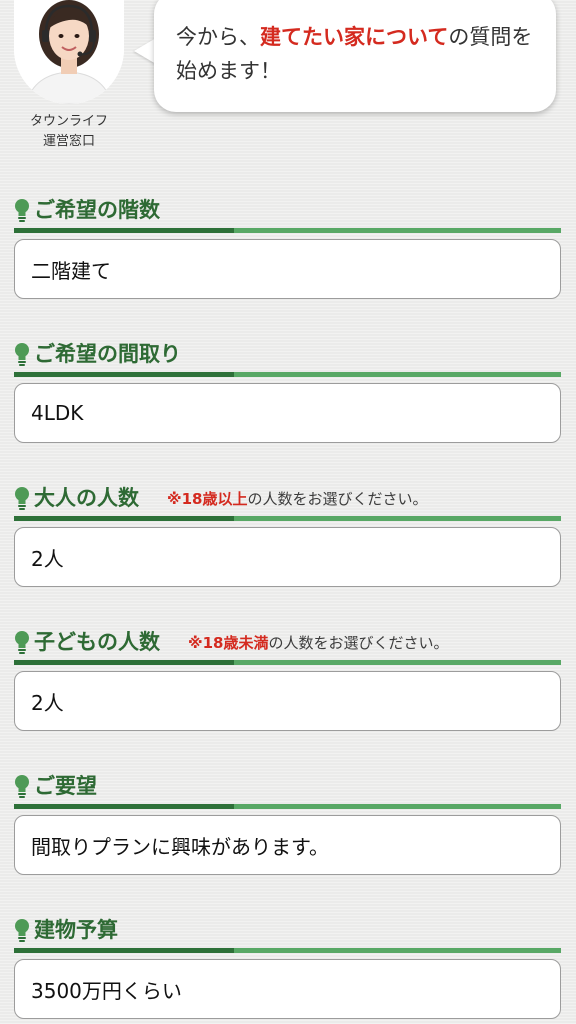 This screenshot has width=576, height=1024. What do you see at coordinates (180, 846) in the screenshot?
I see `requests-value: 間取りプランに興味があります。` at bounding box center [180, 846].